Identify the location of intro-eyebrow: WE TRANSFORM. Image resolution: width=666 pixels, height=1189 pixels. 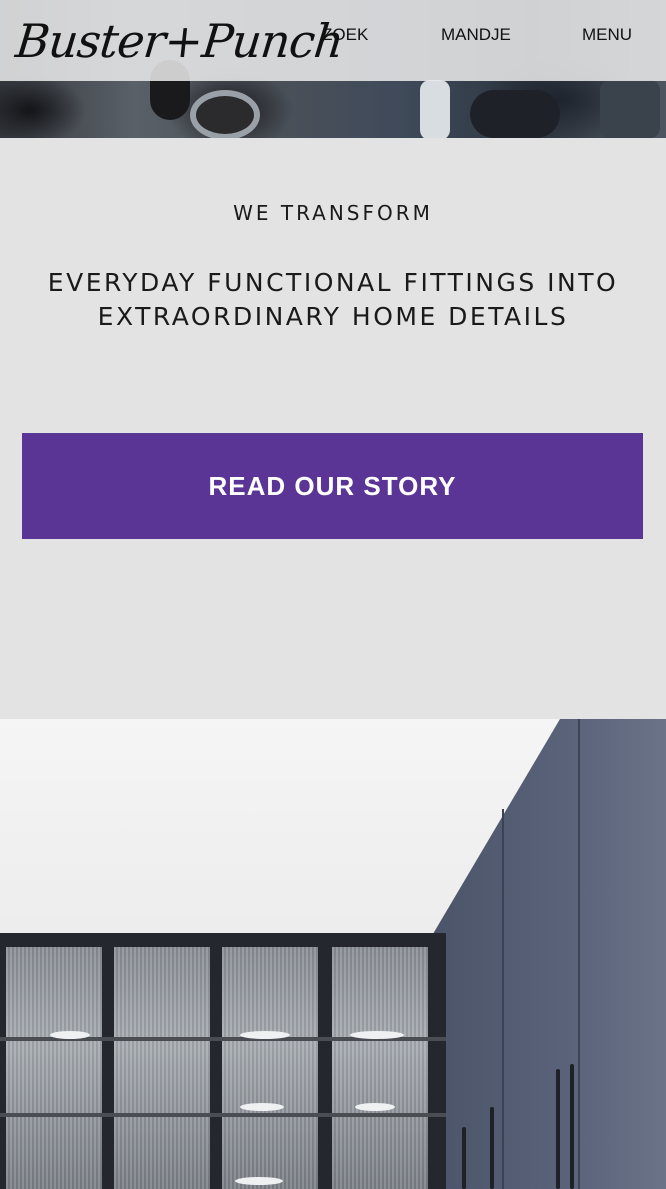
(333, 213).